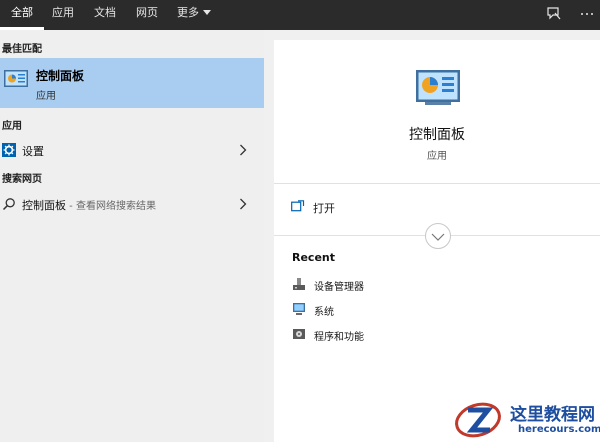 The width and height of the screenshot is (600, 442). I want to click on recent-item-label: 程序和功能, so click(339, 337).